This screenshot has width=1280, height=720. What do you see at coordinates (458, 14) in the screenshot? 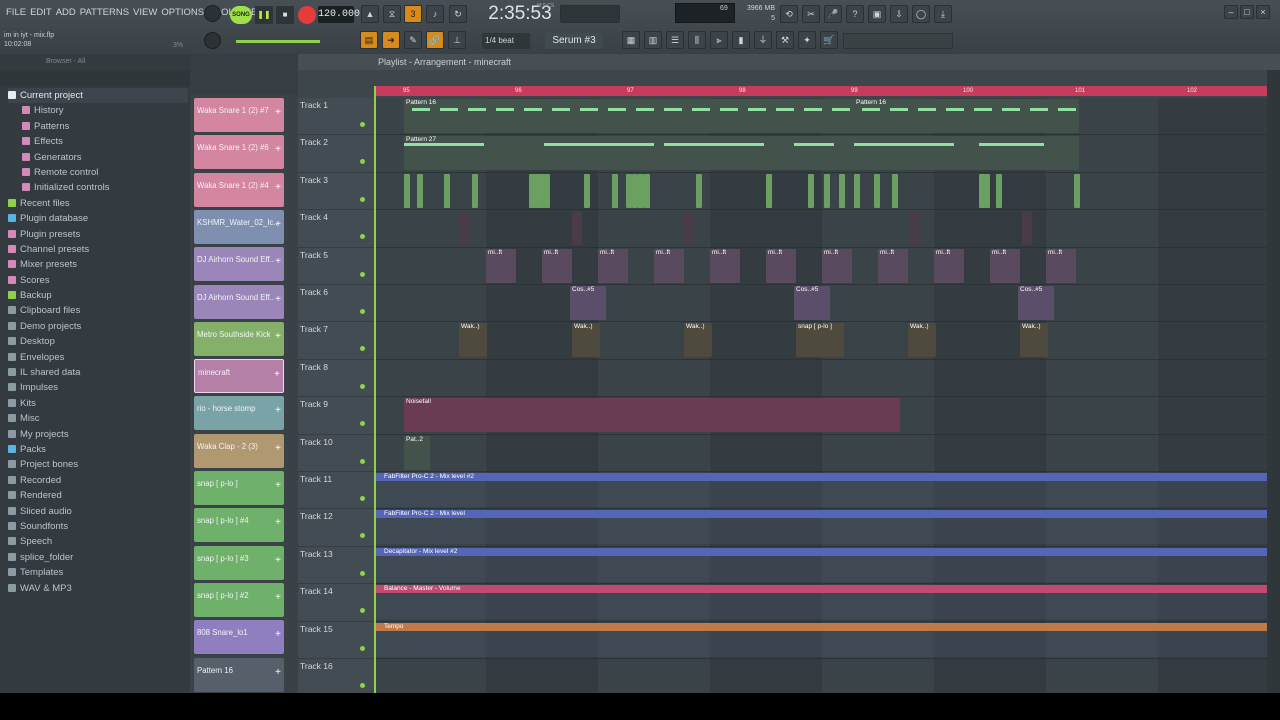
I see `loop-record-icon: ↻` at bounding box center [458, 14].